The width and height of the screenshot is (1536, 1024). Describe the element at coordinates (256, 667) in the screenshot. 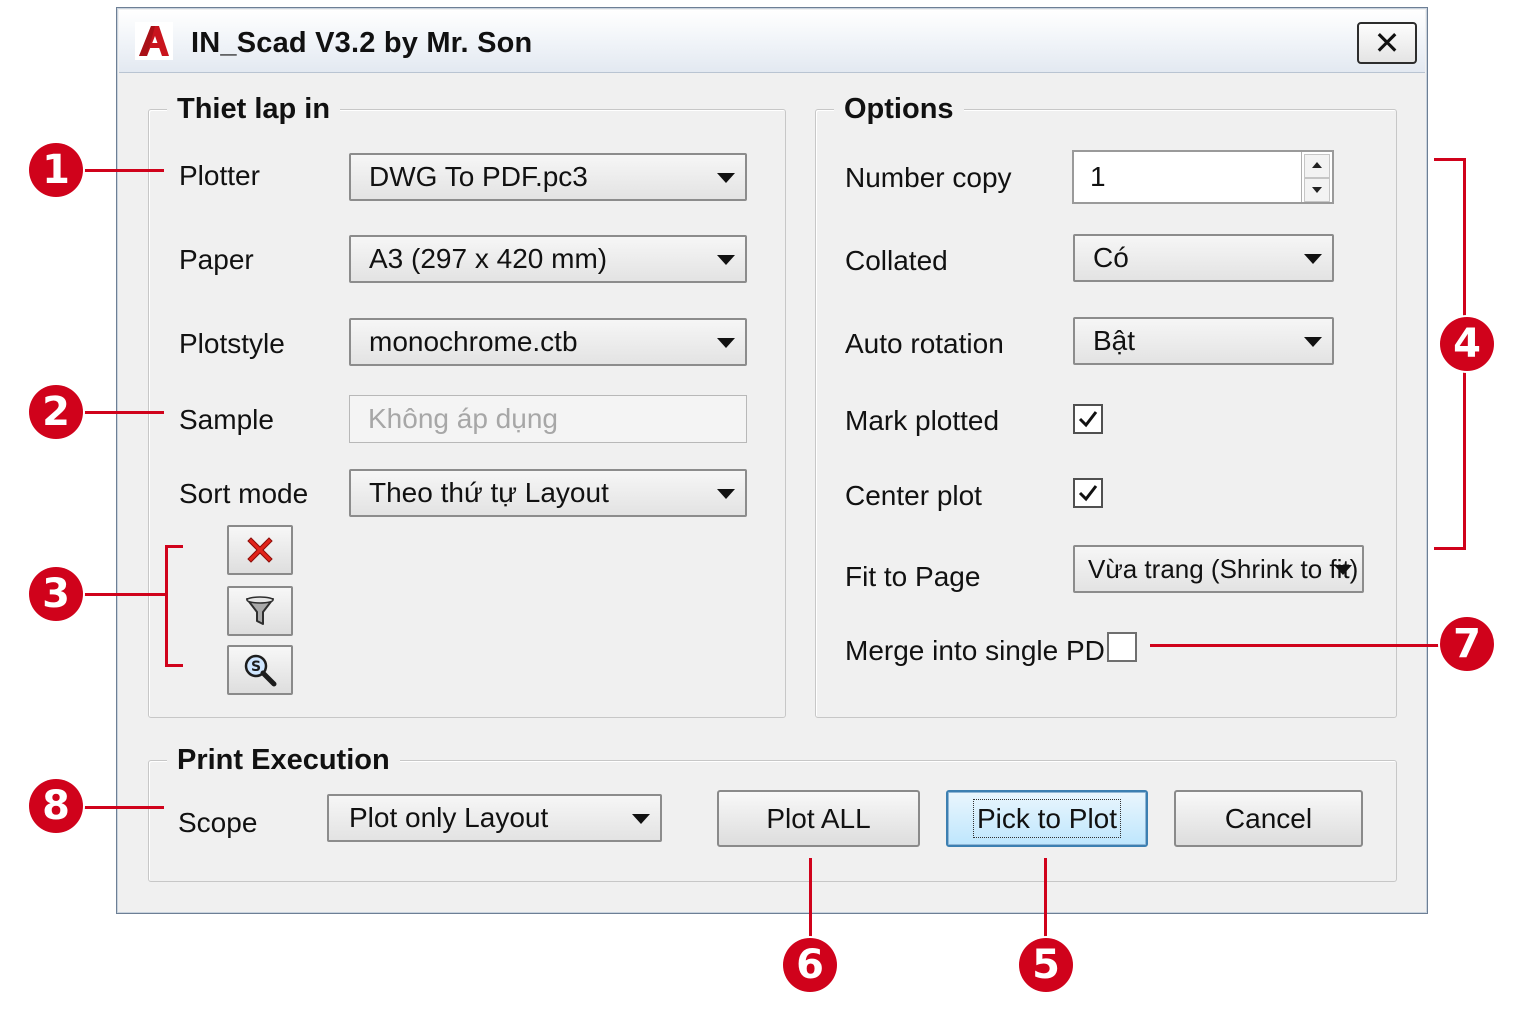

I see `svg-text: S` at that location.